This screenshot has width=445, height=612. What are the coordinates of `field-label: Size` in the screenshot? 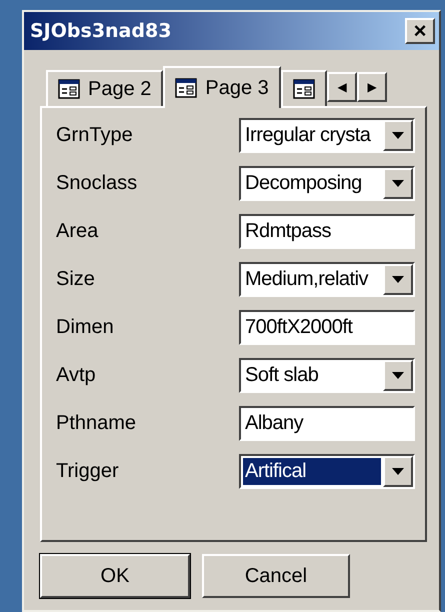 It's located at (75, 279).